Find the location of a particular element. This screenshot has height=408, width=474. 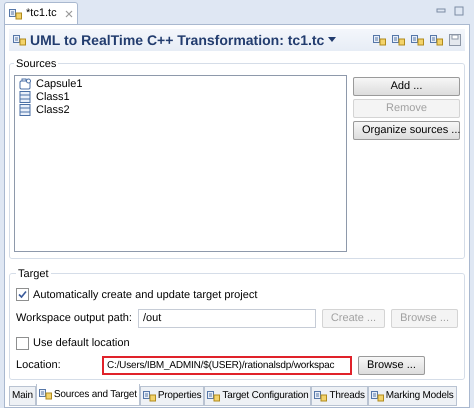

capsule-icon is located at coordinates (25, 84).